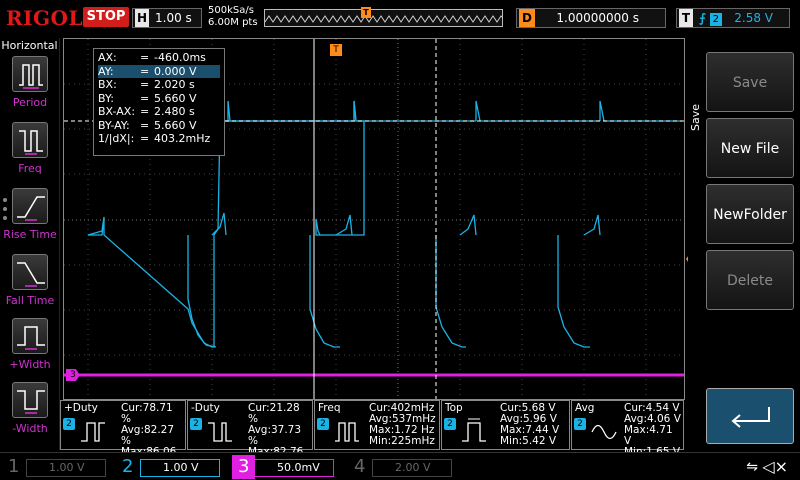  What do you see at coordinates (106, 71) in the screenshot?
I see `cursor-key: AY:` at bounding box center [106, 71].